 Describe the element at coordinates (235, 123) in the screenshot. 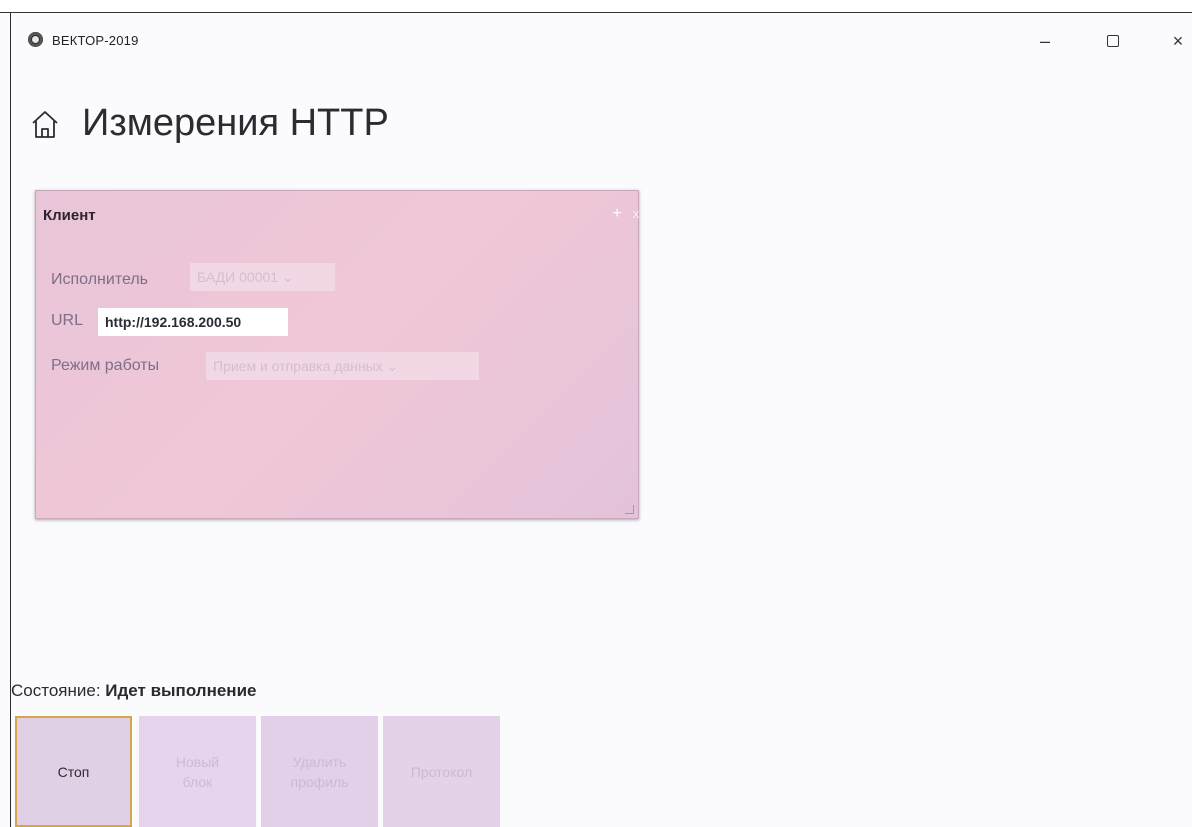

I see `page-title: Измерения HTTP` at that location.